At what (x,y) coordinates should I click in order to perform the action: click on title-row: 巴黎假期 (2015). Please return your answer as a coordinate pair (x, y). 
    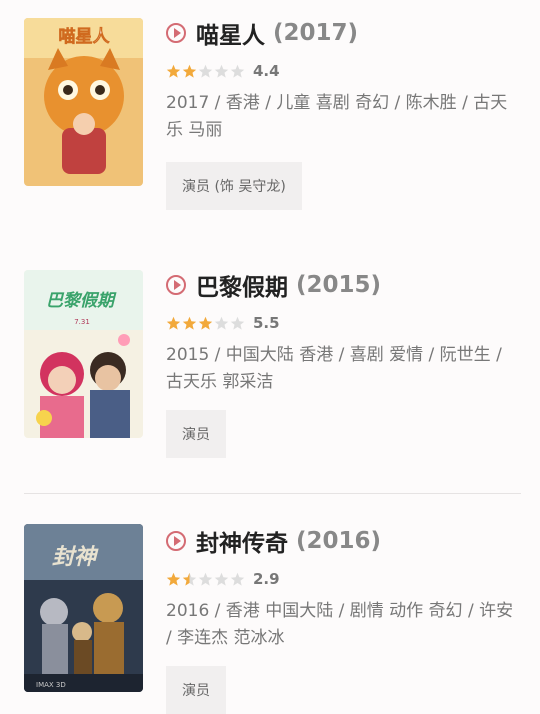
    Looking at the image, I should click on (273, 285).